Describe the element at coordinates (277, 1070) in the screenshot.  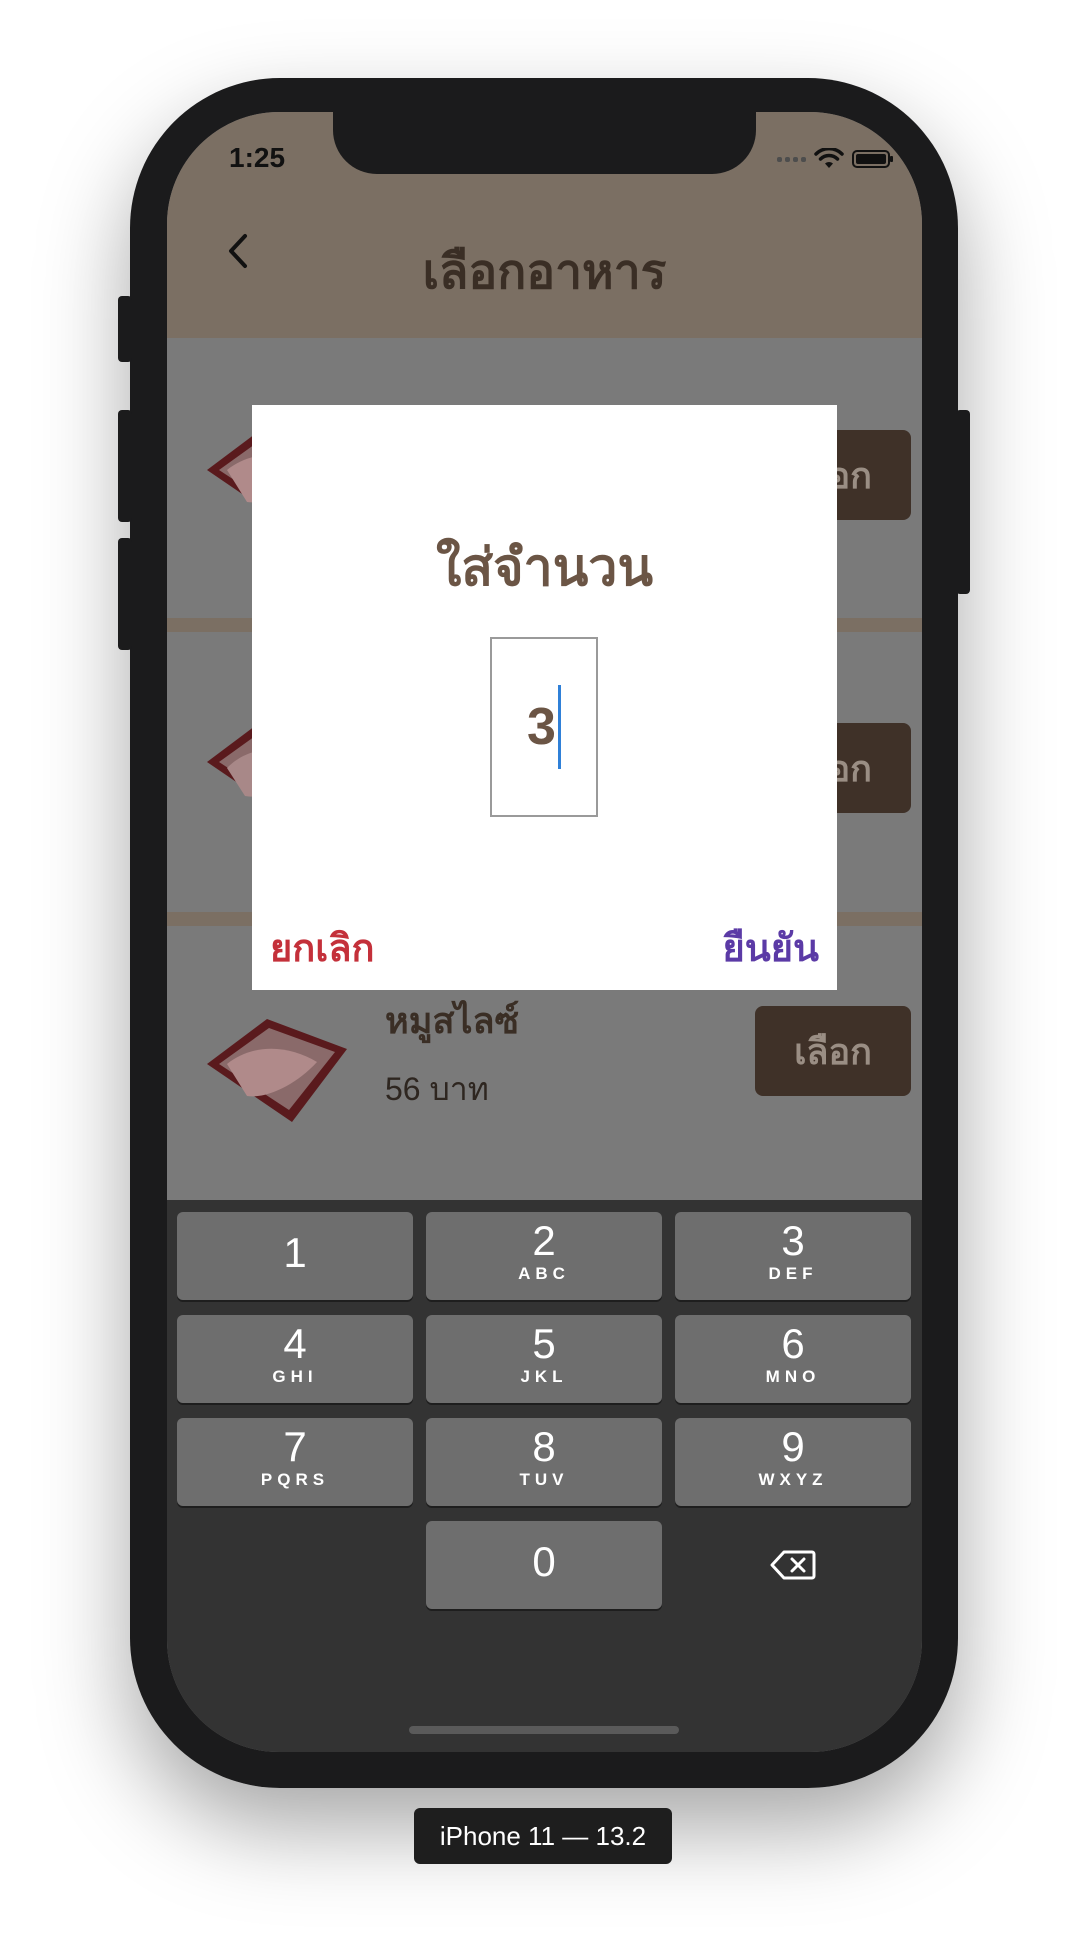
I see `food-thumbnail` at that location.